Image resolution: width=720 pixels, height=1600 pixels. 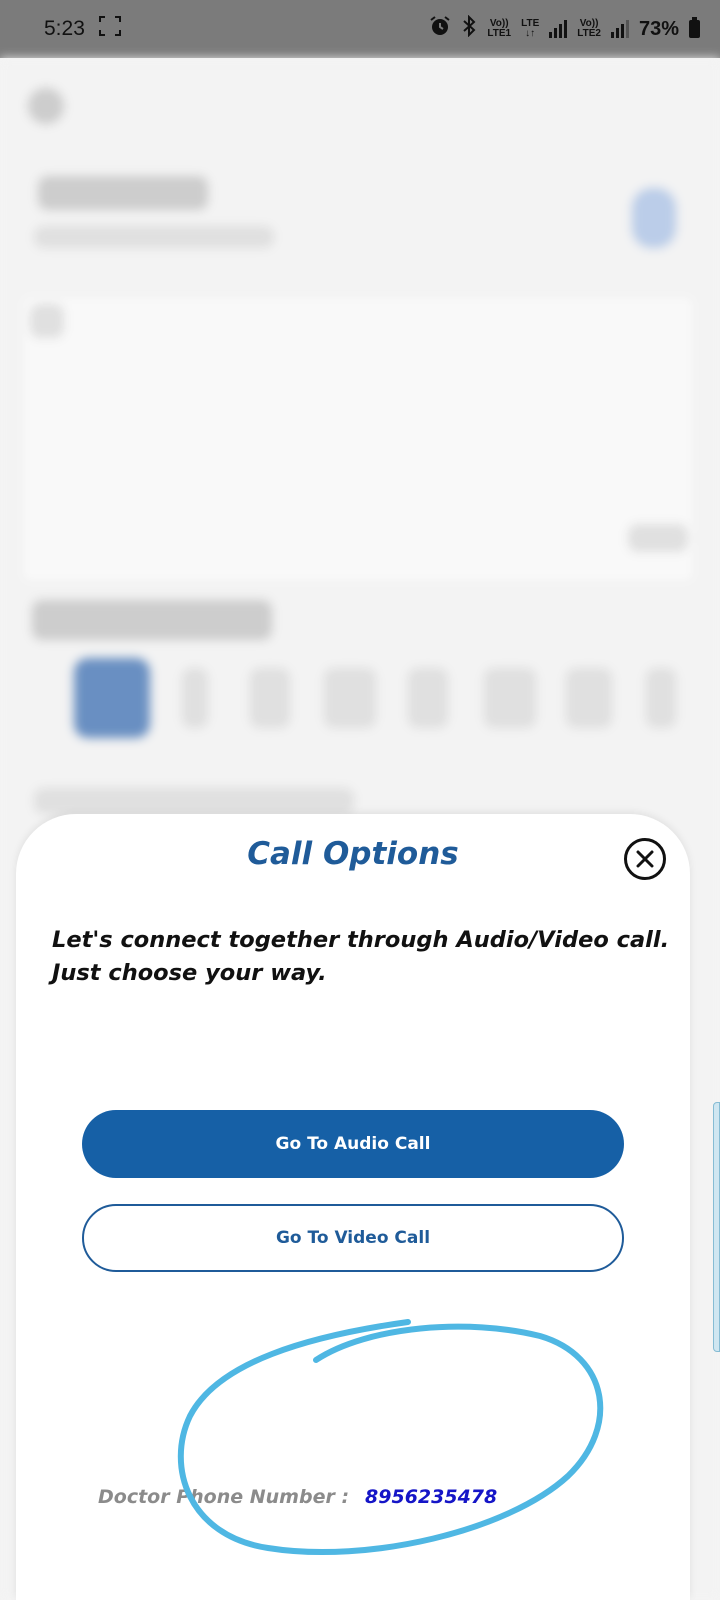 I want to click on phone-label: Doctor Phone Number :, so click(x=224, y=1497).